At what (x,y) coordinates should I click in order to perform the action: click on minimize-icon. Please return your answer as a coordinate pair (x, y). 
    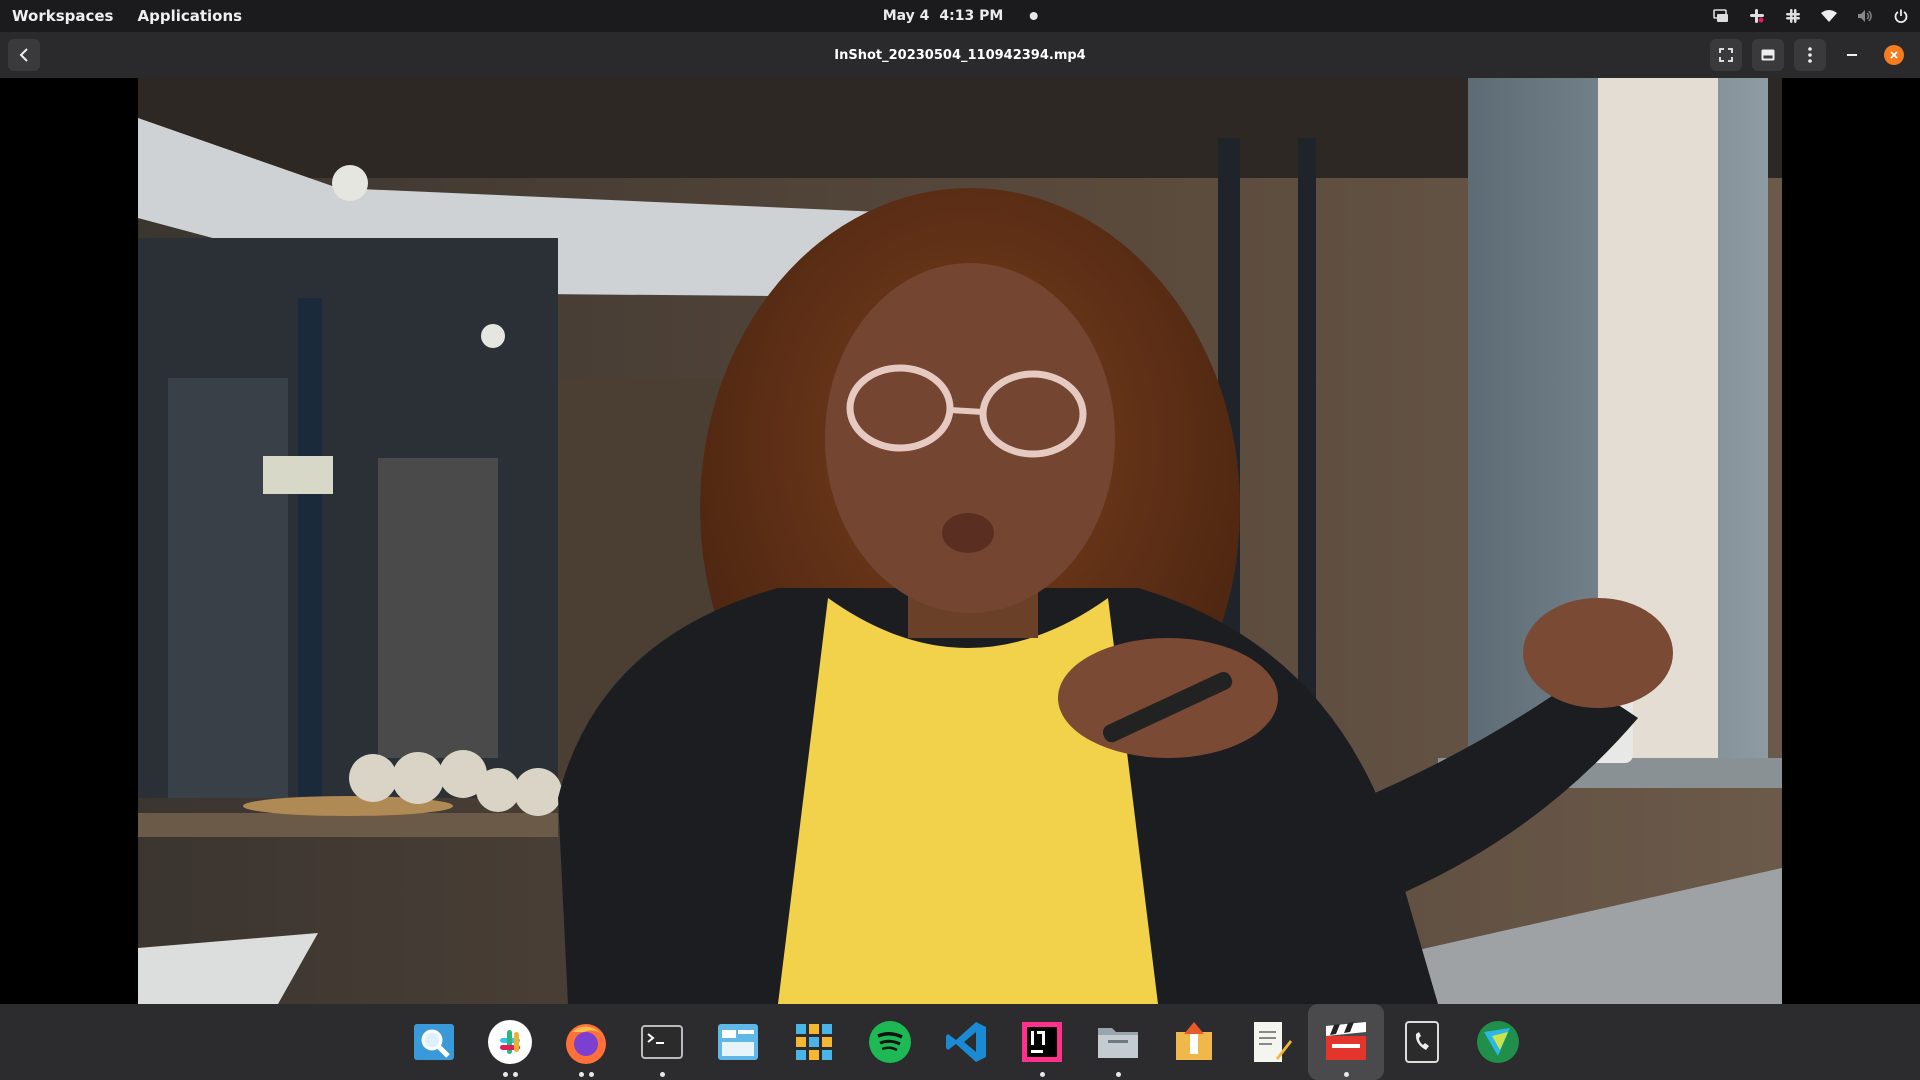
    Looking at the image, I should click on (1852, 55).